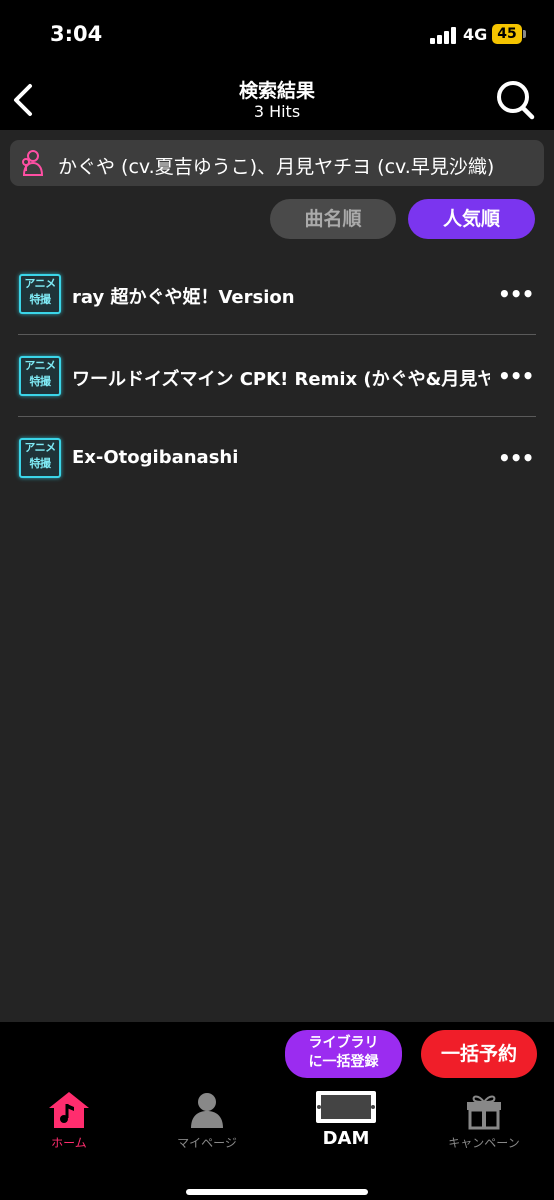  I want to click on header: 検索結果 3 Hits, so click(277, 100).